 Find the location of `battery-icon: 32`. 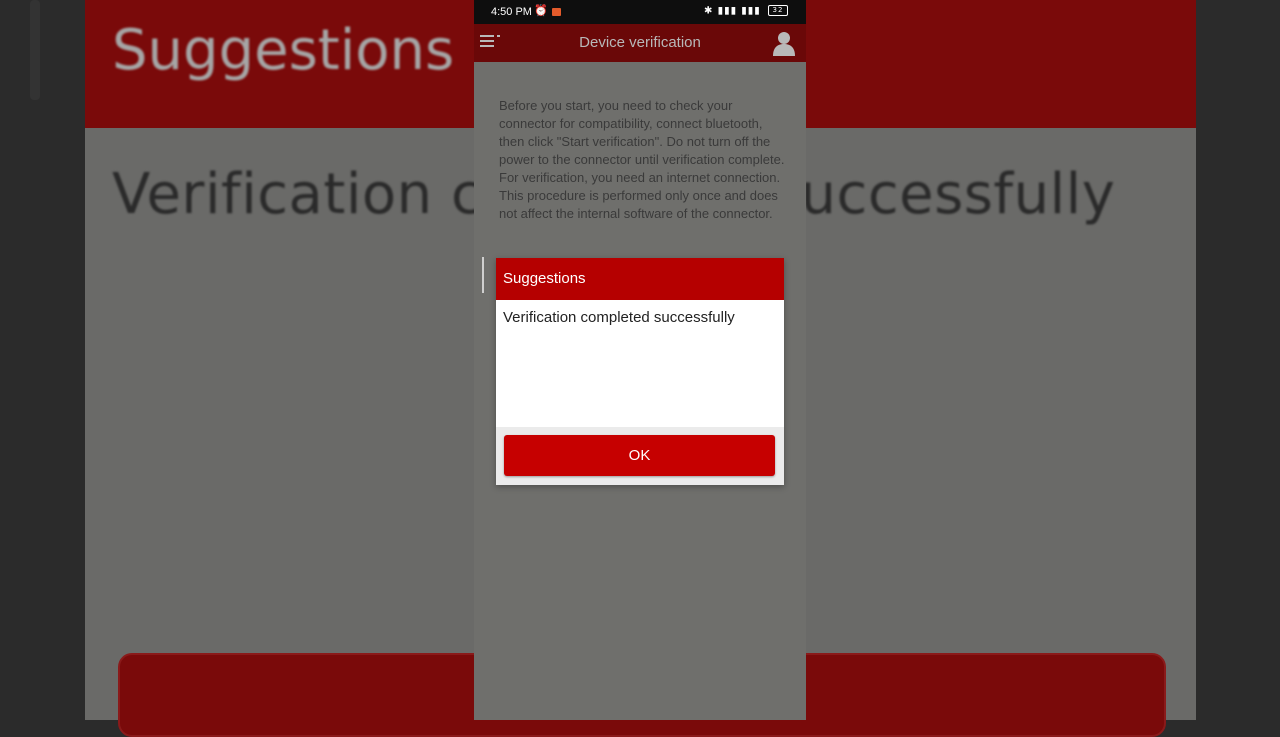

battery-icon: 32 is located at coordinates (778, 10).